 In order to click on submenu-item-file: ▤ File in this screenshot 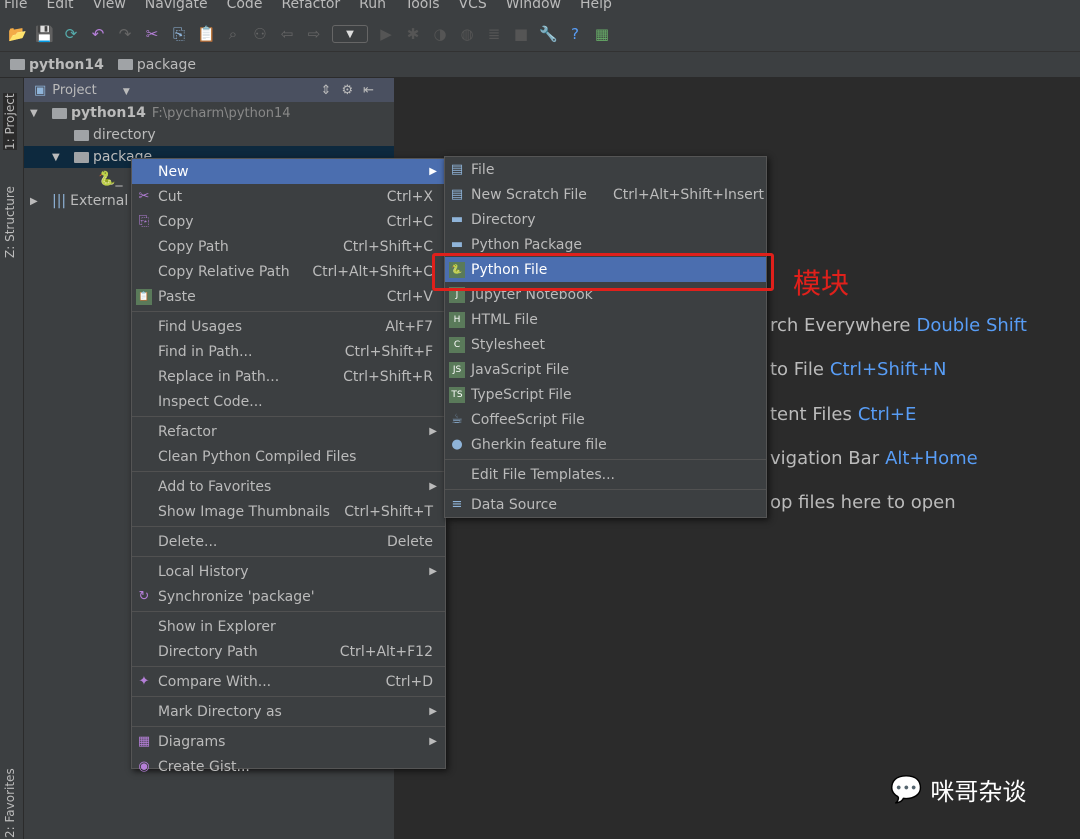, I will do `click(605, 169)`.